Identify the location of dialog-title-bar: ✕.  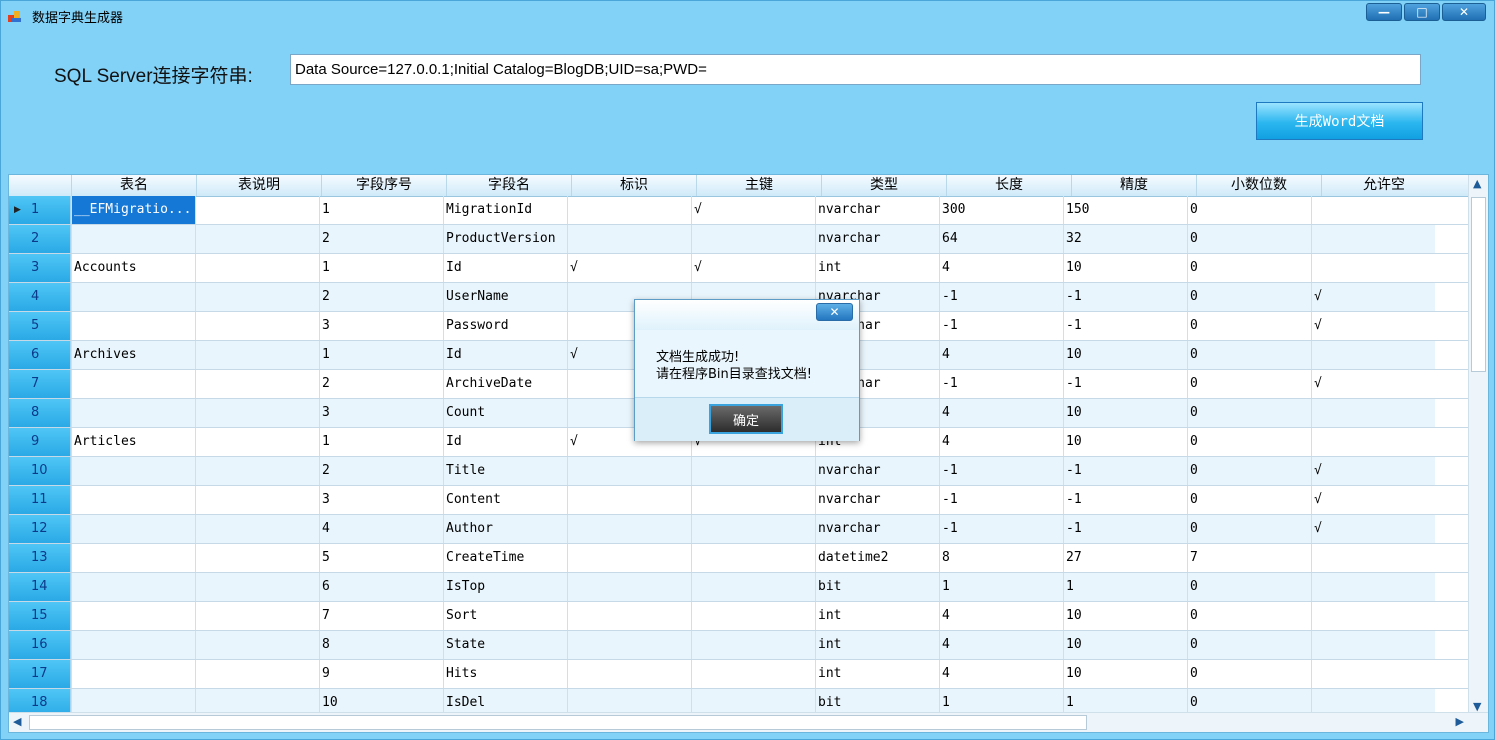
(747, 315).